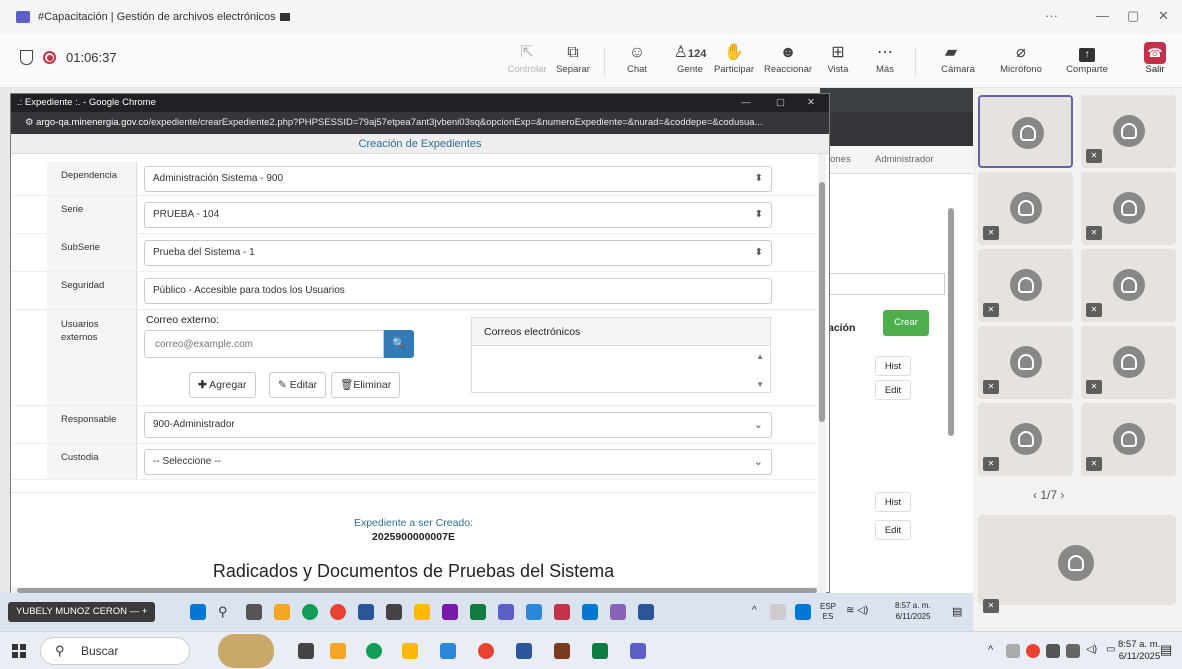 The image size is (1182, 669). What do you see at coordinates (746, 103) in the screenshot?
I see `chrome-minimize: —` at bounding box center [746, 103].